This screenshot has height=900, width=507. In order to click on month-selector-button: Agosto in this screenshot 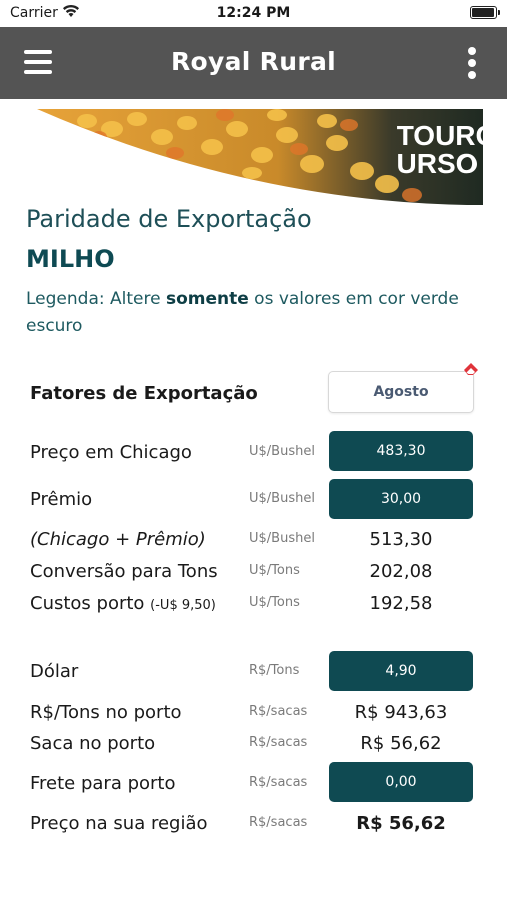, I will do `click(401, 392)`.